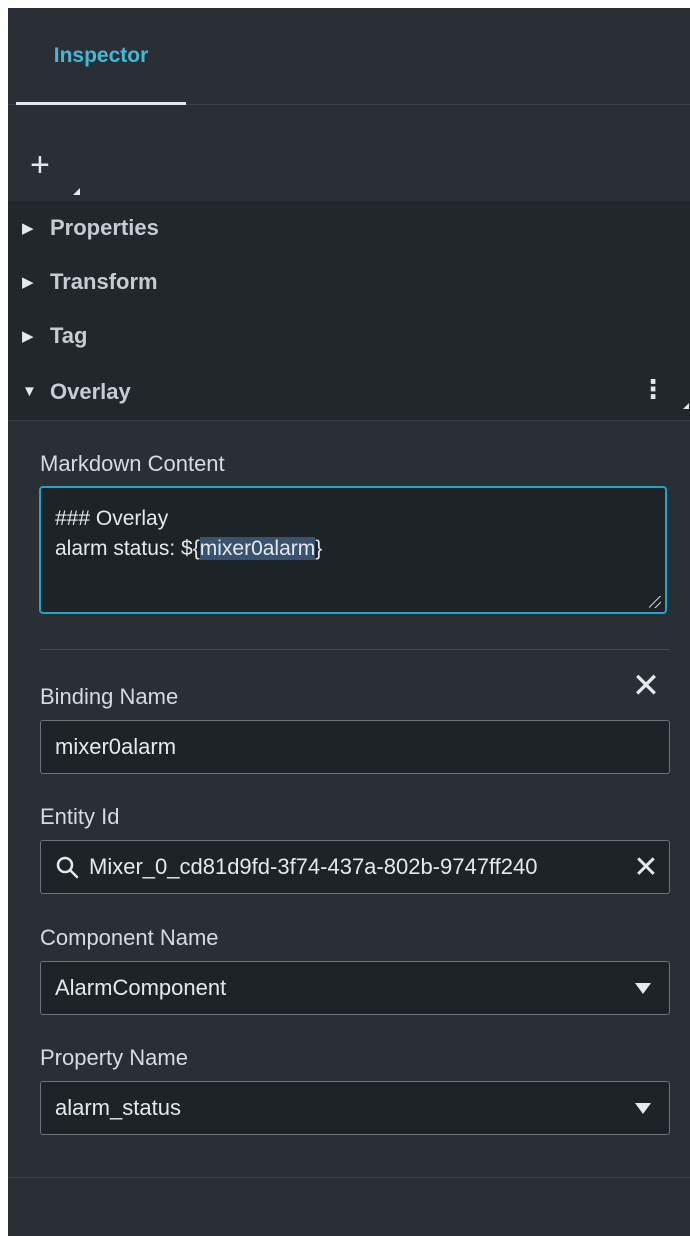 This screenshot has width=690, height=1236. Describe the element at coordinates (69, 335) in the screenshot. I see `section-label: Tag` at that location.